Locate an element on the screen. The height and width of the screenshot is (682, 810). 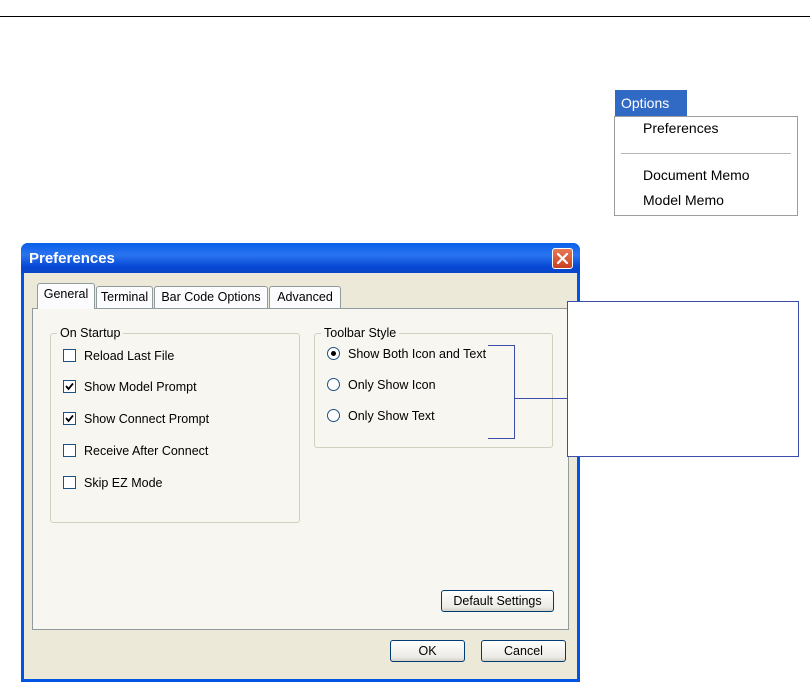
menu-separator is located at coordinates (706, 153).